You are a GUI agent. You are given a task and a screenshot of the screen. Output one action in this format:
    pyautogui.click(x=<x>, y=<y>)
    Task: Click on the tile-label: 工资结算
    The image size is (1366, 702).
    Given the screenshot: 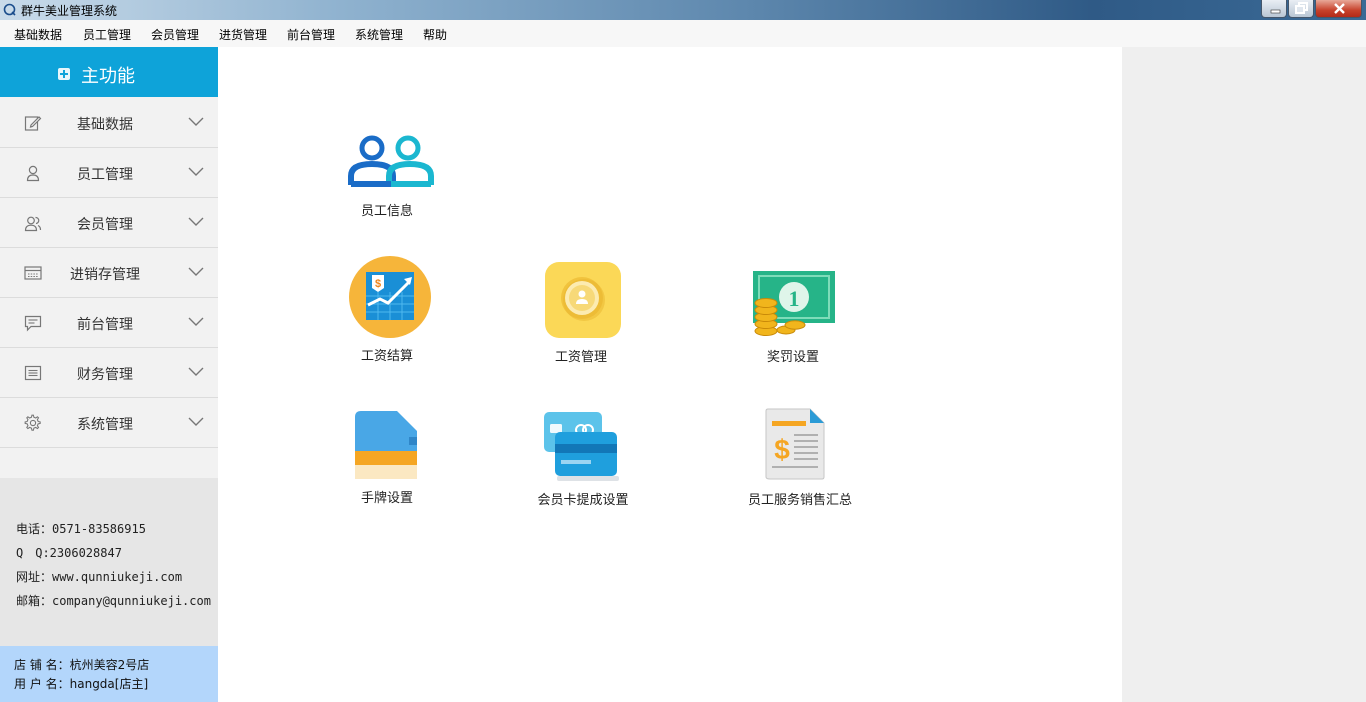 What is the action you would take?
    pyautogui.click(x=386, y=356)
    